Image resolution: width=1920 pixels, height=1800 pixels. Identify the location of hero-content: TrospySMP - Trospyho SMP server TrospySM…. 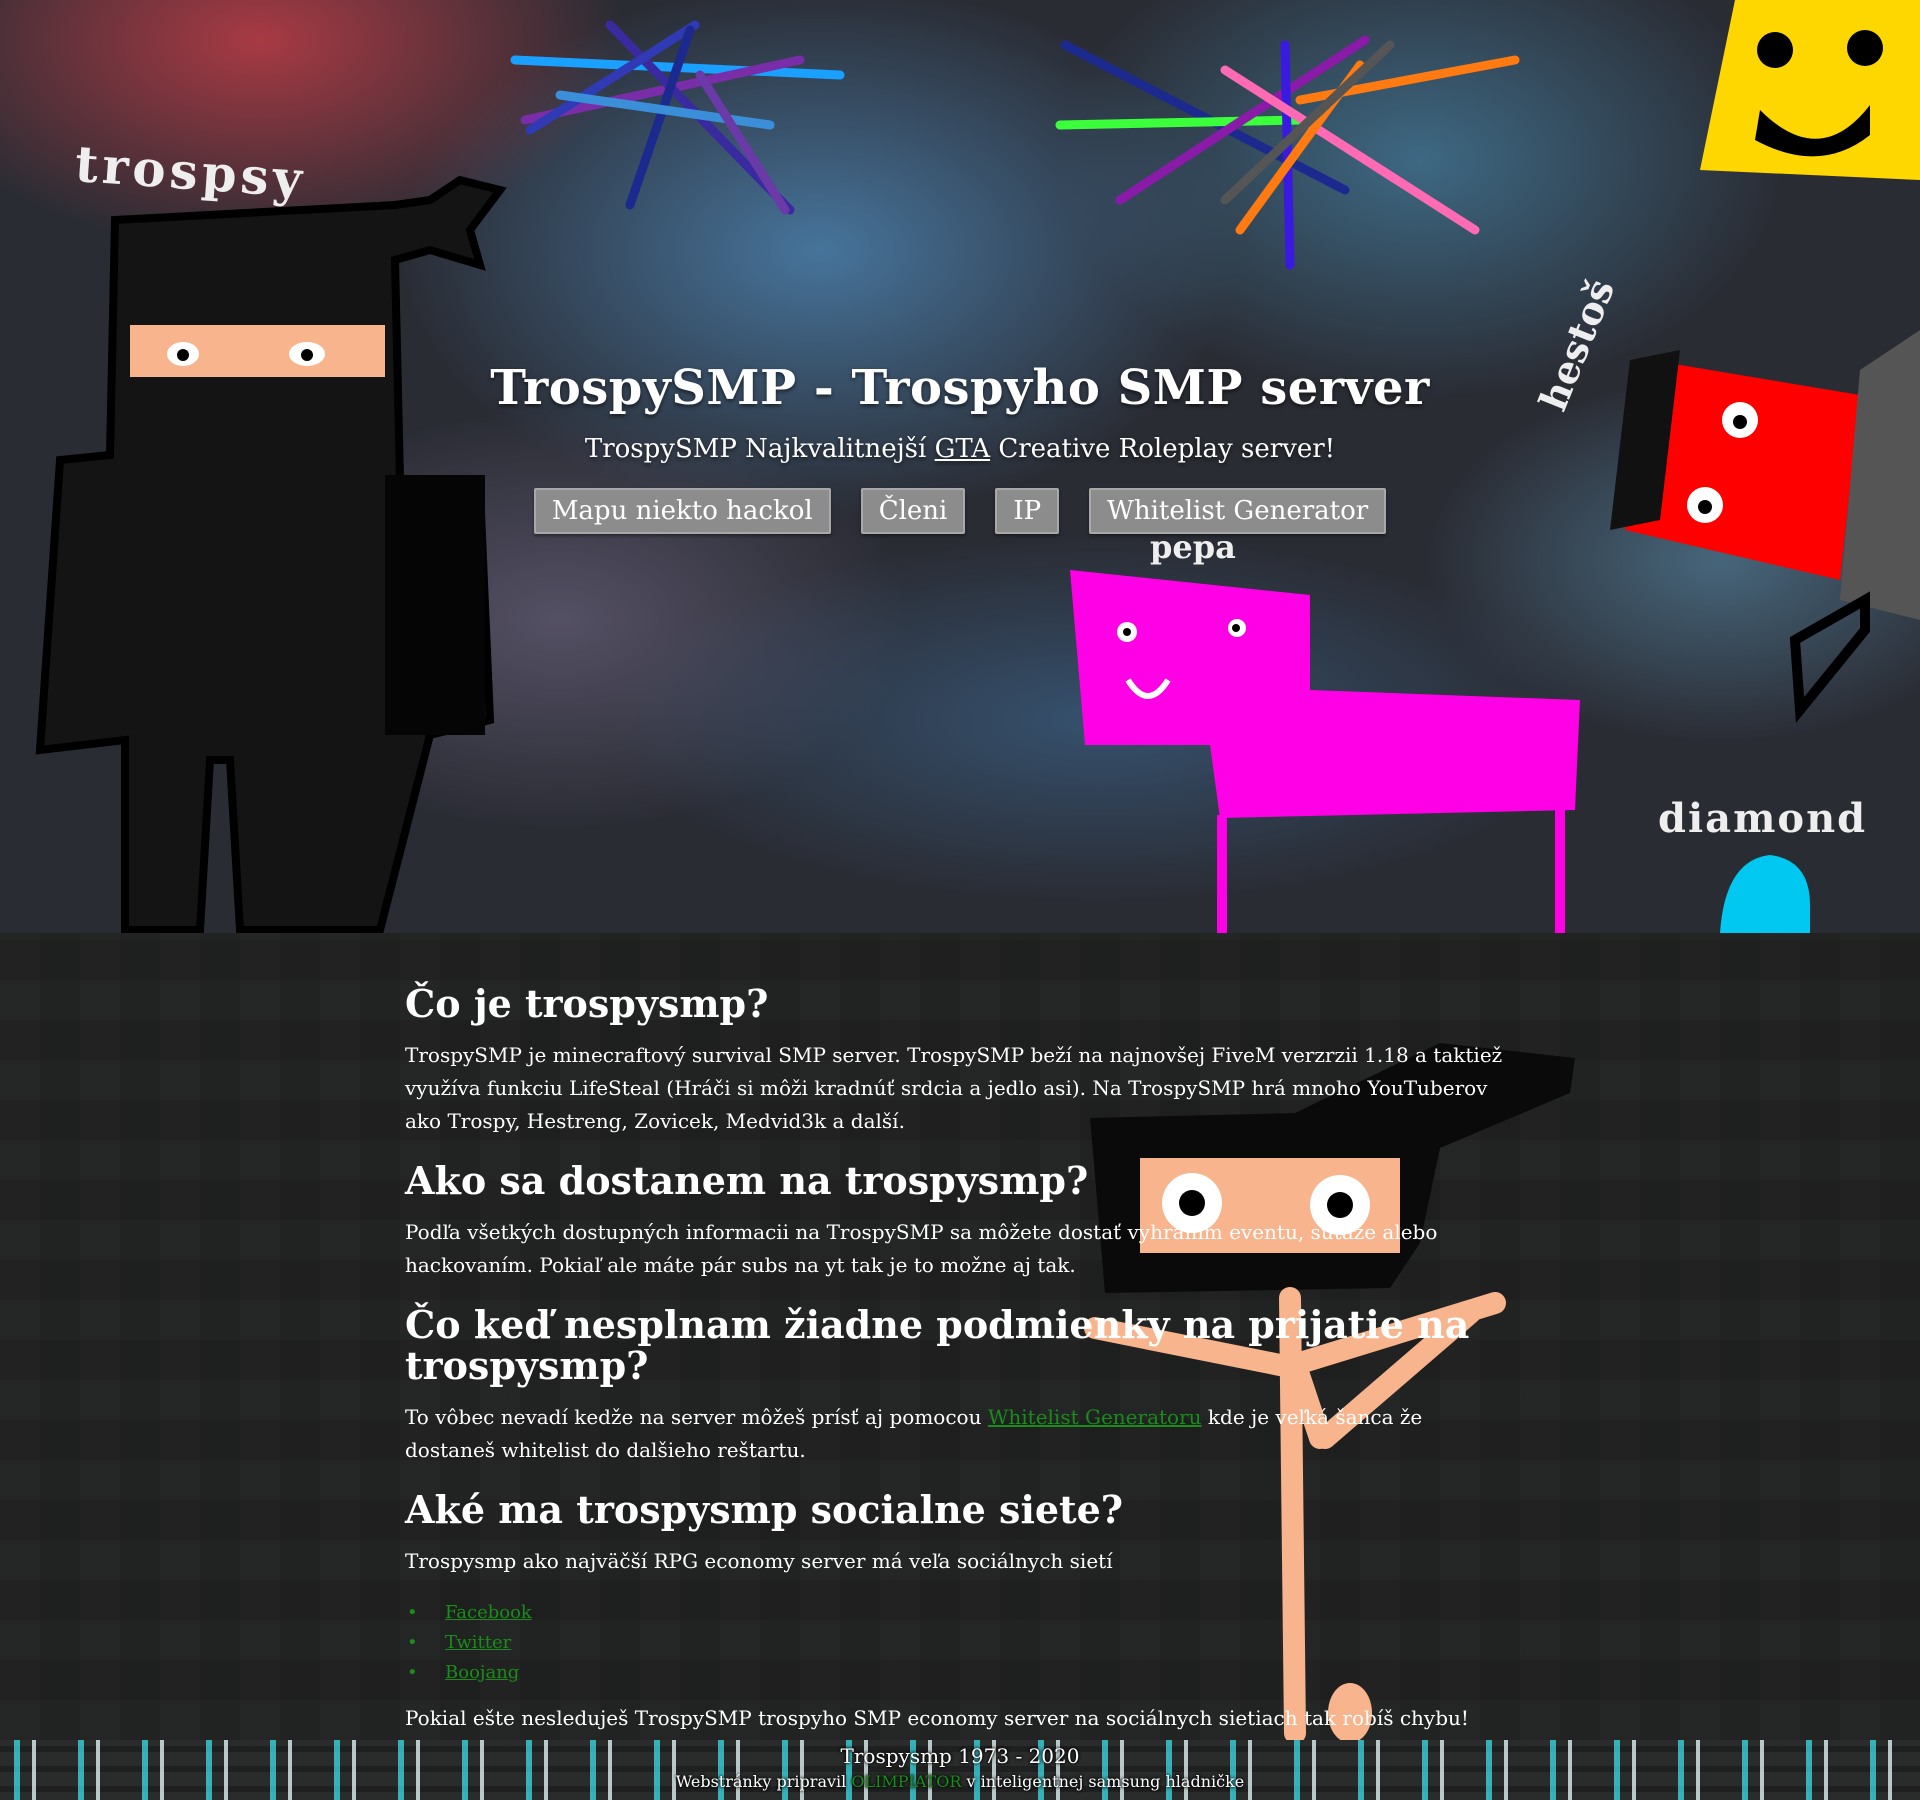
(960, 447).